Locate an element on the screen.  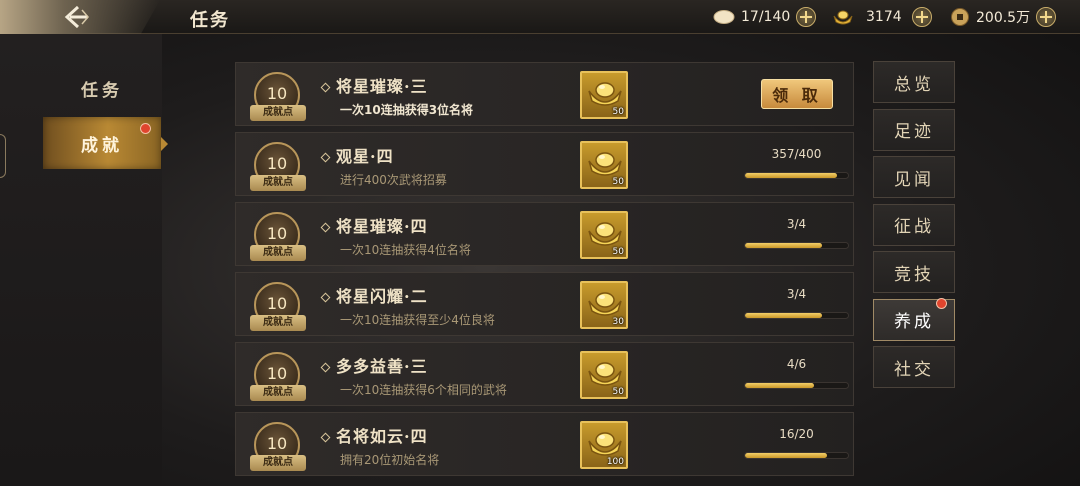
task-description: 一次10连抽获得至少4位良将 is located at coordinates (417, 320).